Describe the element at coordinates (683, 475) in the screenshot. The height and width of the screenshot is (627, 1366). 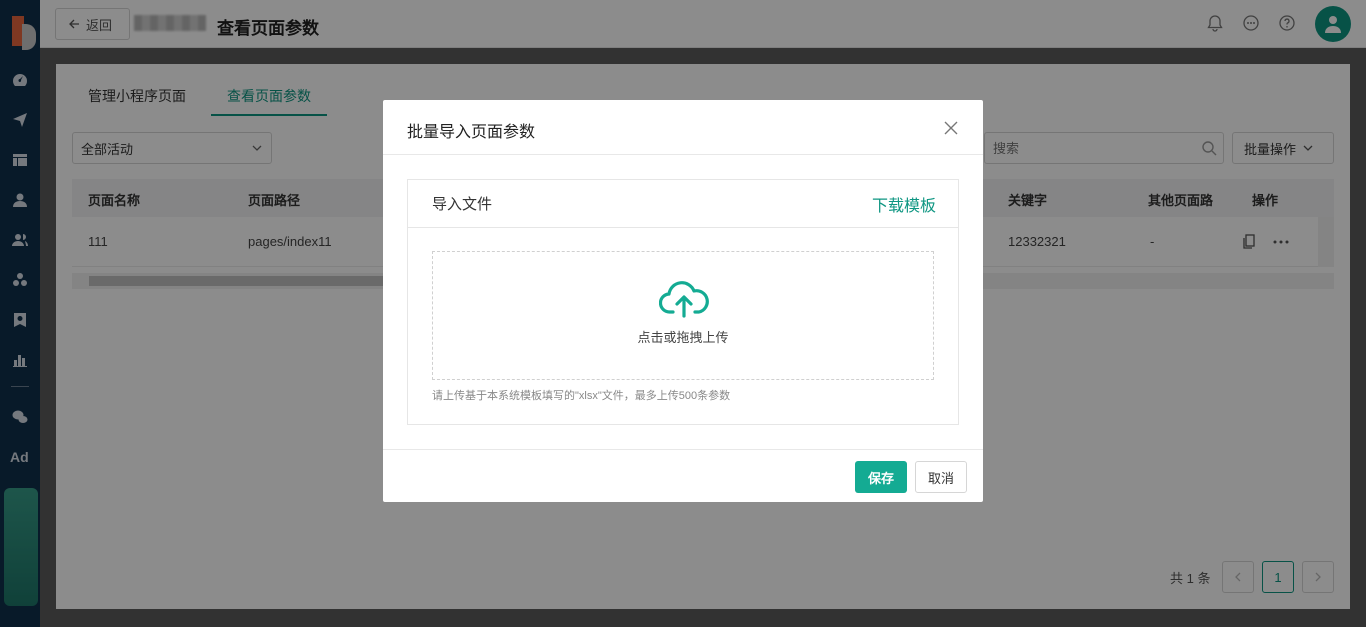
I see `modal-footer: 保存 取消` at that location.